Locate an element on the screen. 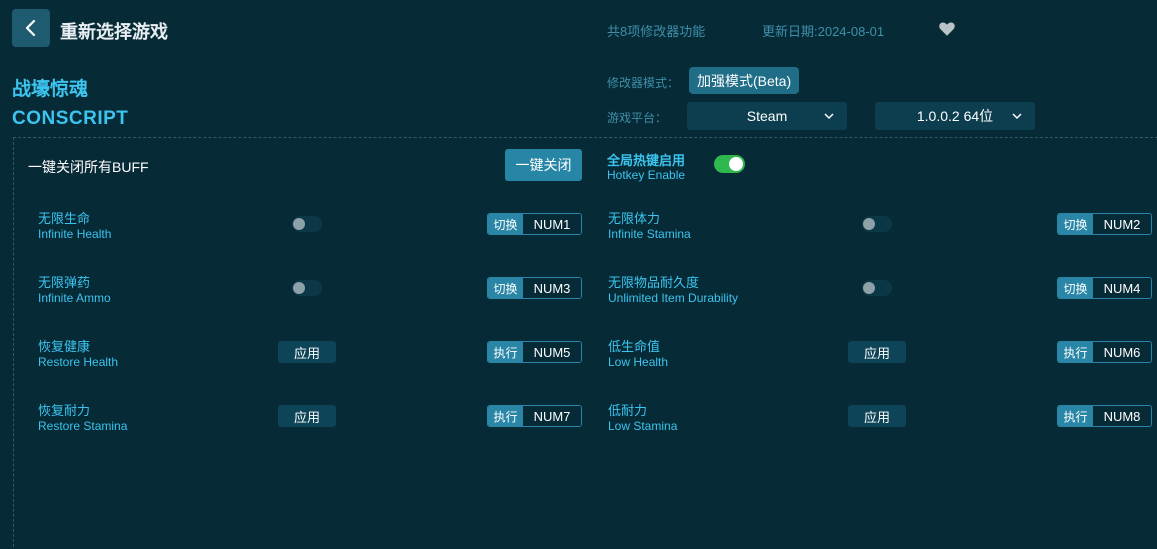 This screenshot has height=549, width=1157. item-durability-toggle is located at coordinates (877, 288).